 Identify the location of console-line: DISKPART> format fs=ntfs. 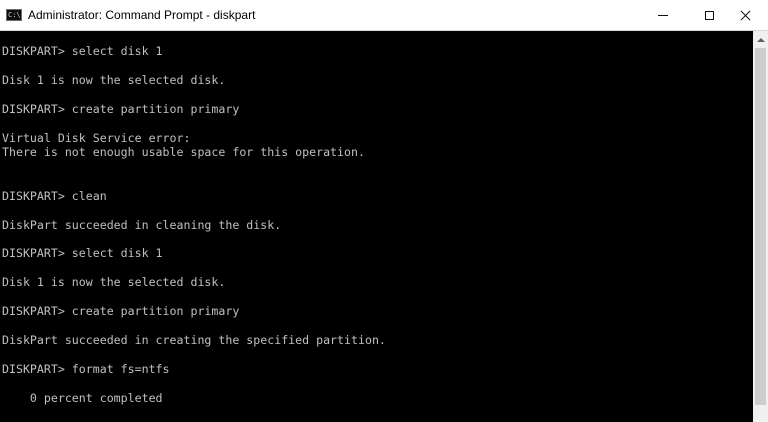
(86, 369).